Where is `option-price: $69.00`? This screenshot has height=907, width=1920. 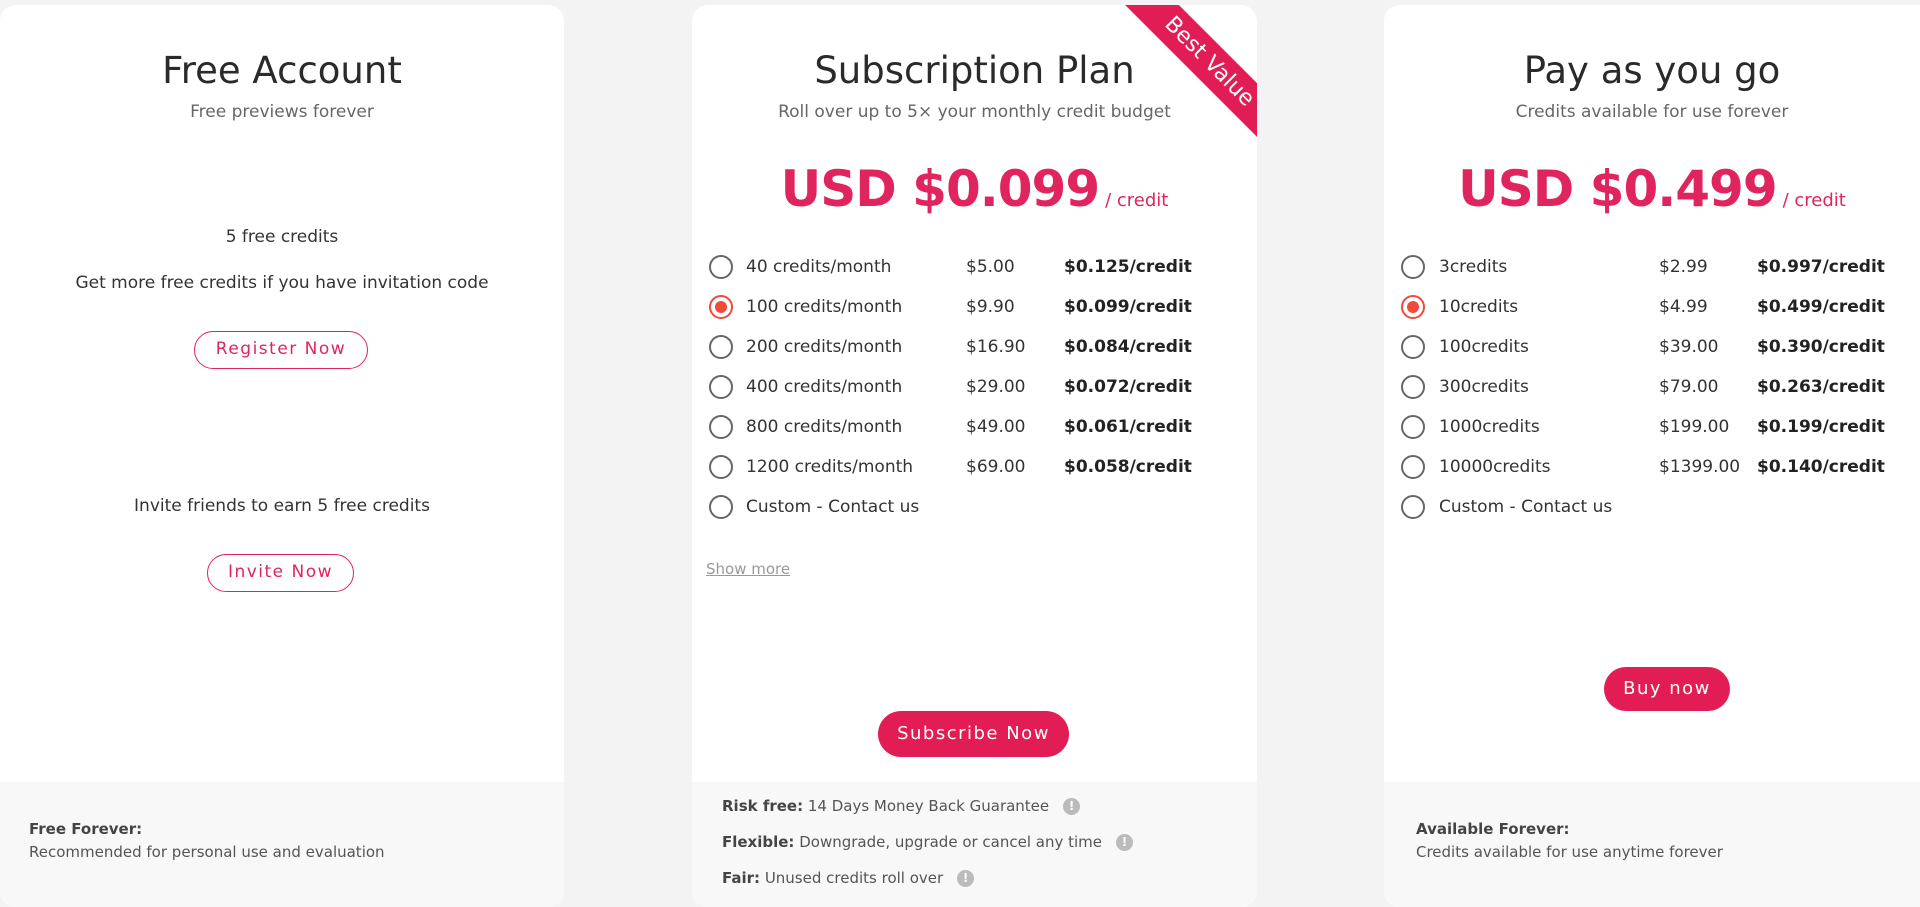 option-price: $69.00 is located at coordinates (996, 467).